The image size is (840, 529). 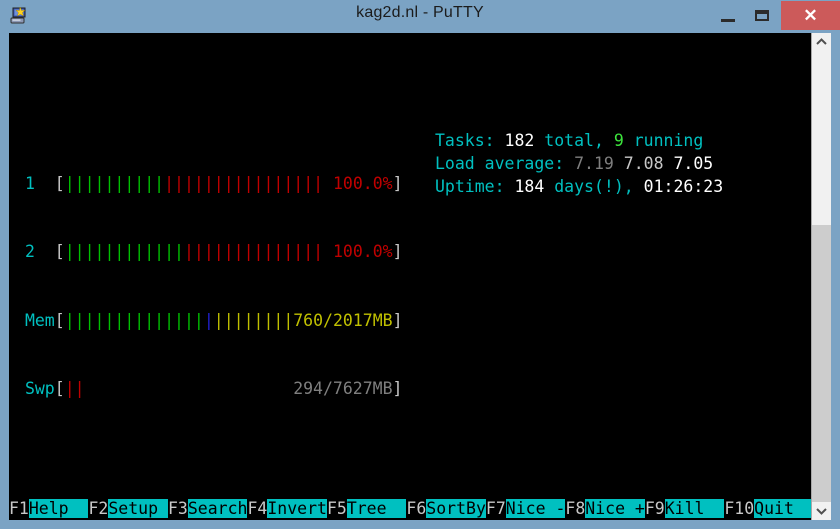 I want to click on fkey-key: F4, so click(x=257, y=508).